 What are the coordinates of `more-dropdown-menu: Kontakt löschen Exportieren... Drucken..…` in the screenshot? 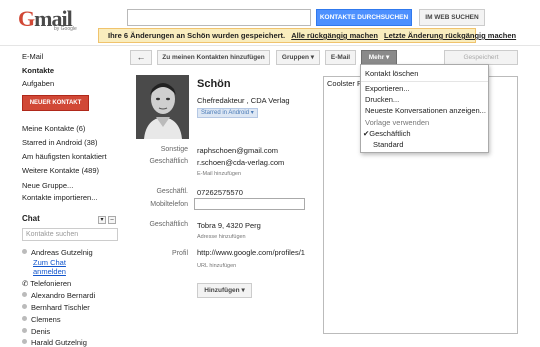 It's located at (424, 108).